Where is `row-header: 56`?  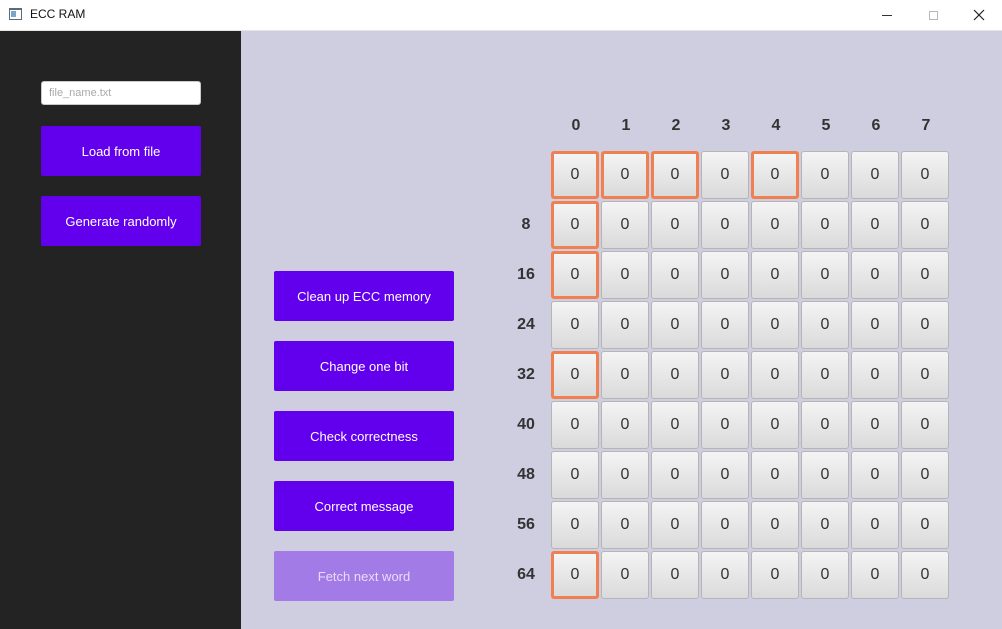
row-header: 56 is located at coordinates (526, 524).